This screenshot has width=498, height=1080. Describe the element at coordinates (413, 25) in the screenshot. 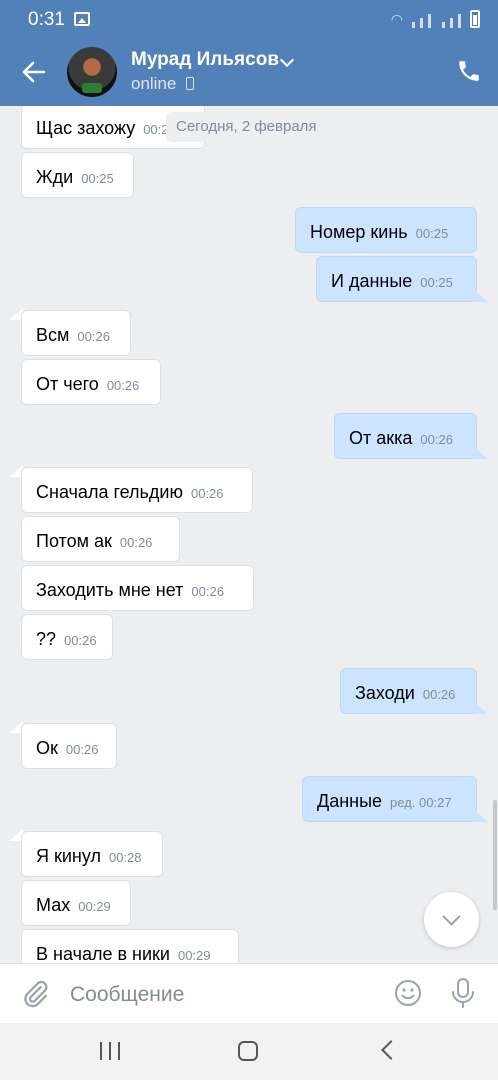

I see `signal-icon` at that location.